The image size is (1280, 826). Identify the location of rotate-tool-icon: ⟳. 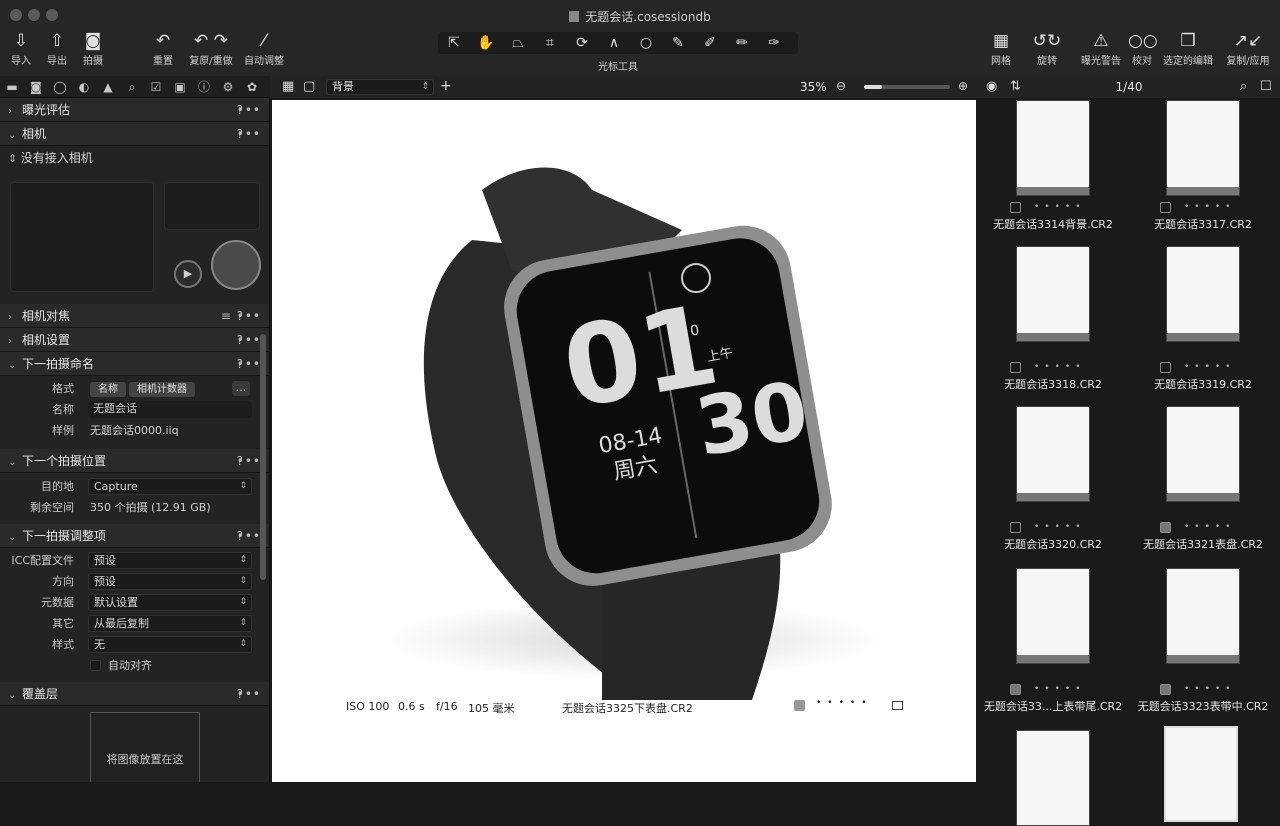
(582, 43).